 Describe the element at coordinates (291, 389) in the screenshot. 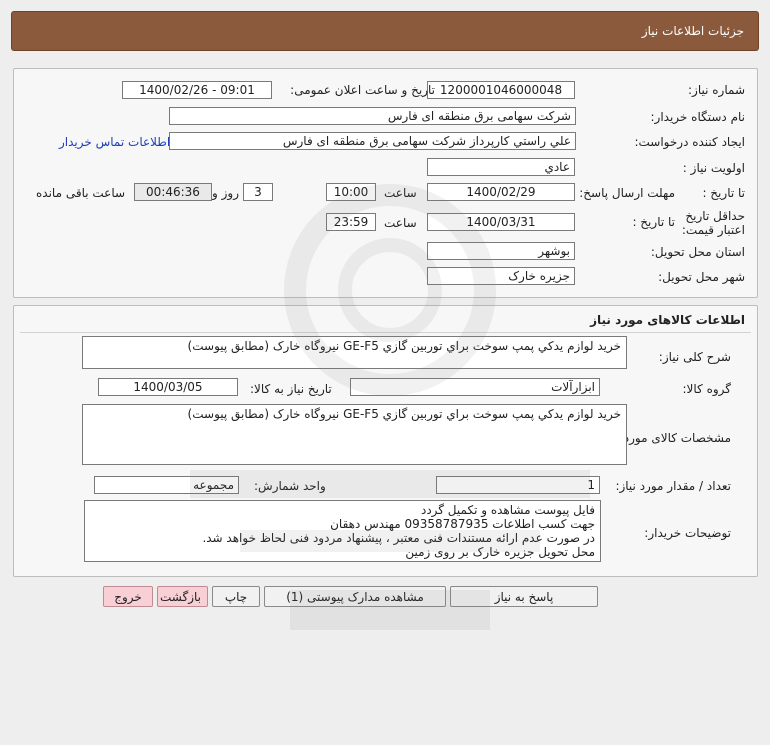

I see `need-date-label: تاریخ نیاز به کالا:` at that location.